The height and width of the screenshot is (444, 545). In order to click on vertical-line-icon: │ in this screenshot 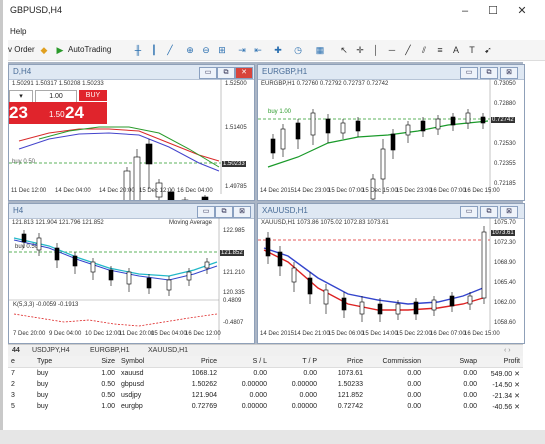, I will do `click(376, 50)`.